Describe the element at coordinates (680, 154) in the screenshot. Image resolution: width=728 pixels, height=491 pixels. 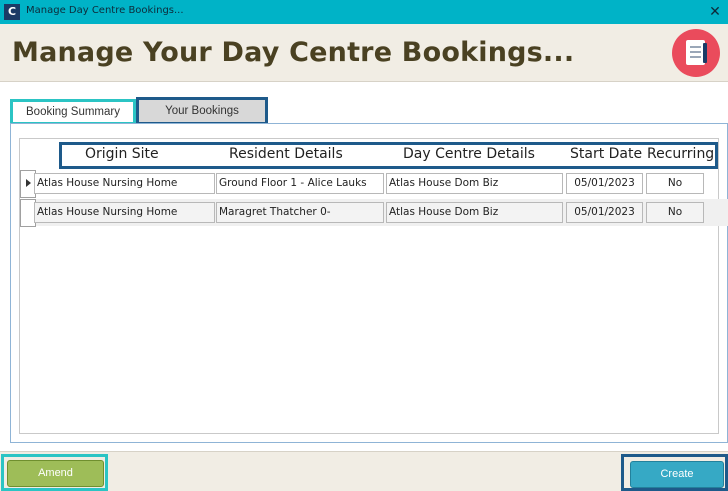
I see `column-header-recurring: Recurring` at that location.